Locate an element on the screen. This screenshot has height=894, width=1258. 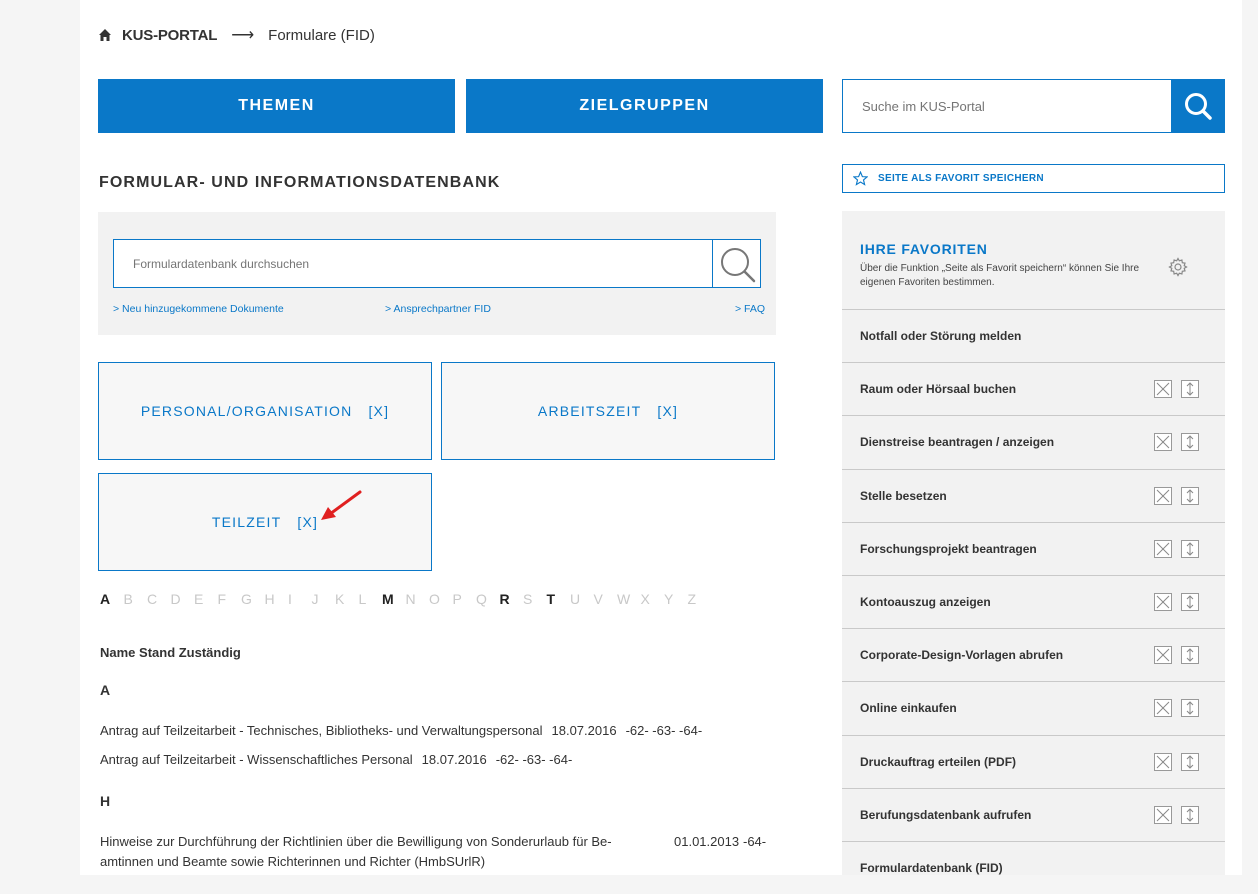
alphabet-letter-t: T is located at coordinates (559, 599).